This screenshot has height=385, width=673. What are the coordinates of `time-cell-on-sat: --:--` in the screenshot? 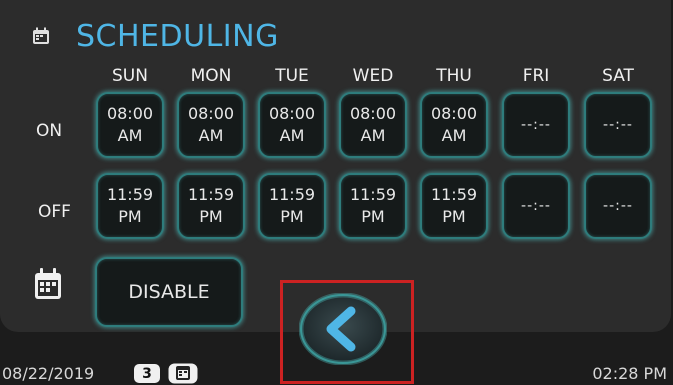 It's located at (618, 125).